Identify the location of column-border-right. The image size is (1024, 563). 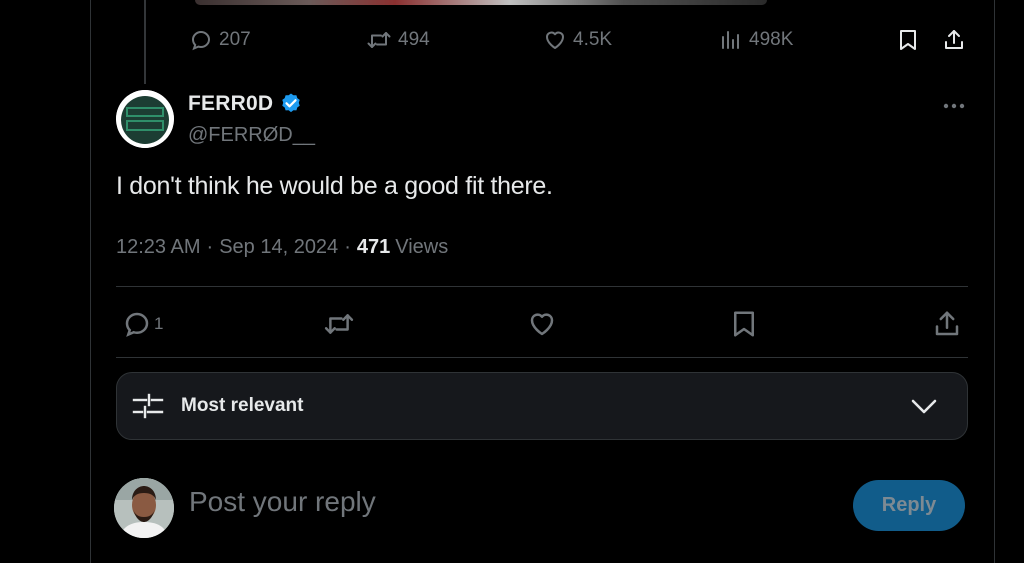
(994, 281).